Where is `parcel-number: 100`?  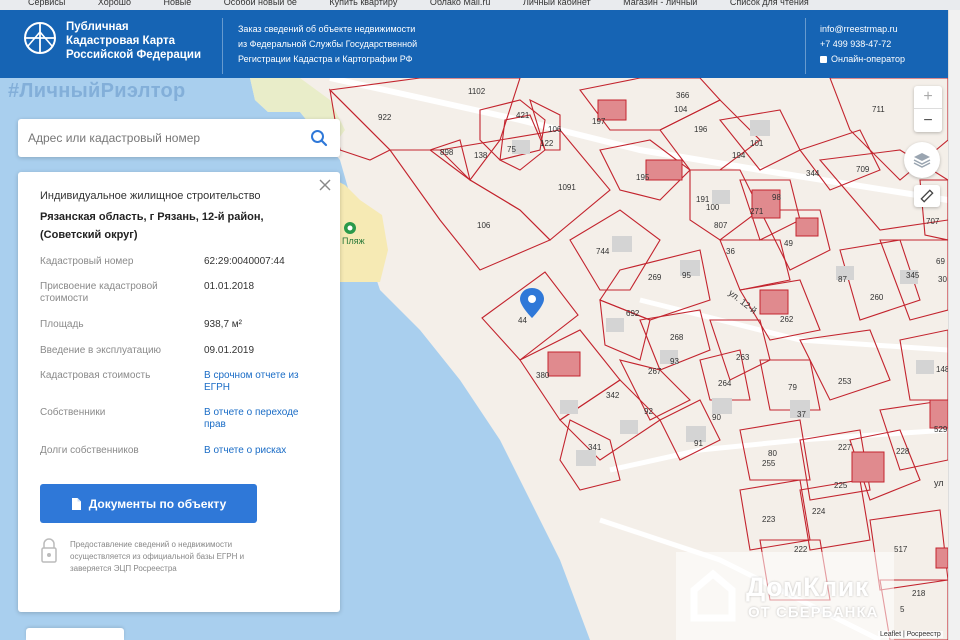
parcel-number: 100 is located at coordinates (713, 207).